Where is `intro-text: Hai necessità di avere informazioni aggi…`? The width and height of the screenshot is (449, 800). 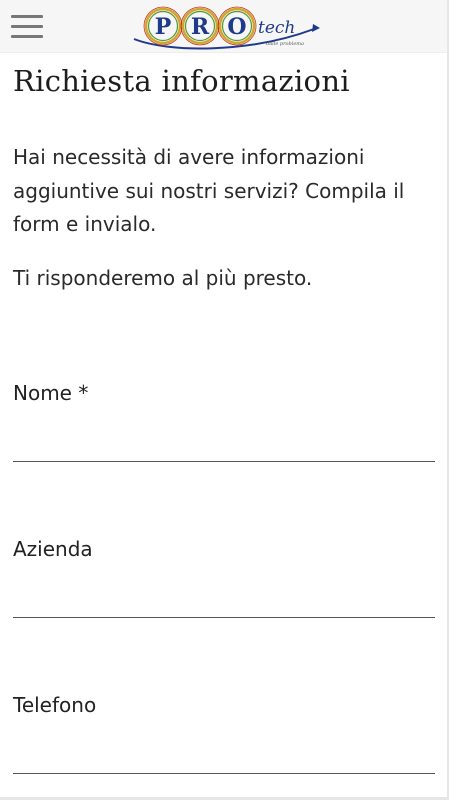
intro-text: Hai necessità di avere informazioni aggi… is located at coordinates (209, 190).